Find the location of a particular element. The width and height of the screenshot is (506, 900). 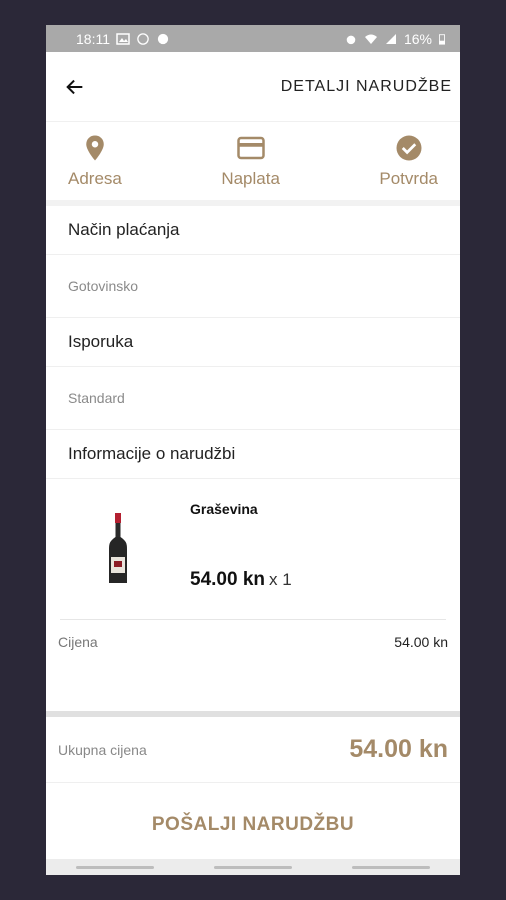

arrow-left-icon is located at coordinates (75, 87).